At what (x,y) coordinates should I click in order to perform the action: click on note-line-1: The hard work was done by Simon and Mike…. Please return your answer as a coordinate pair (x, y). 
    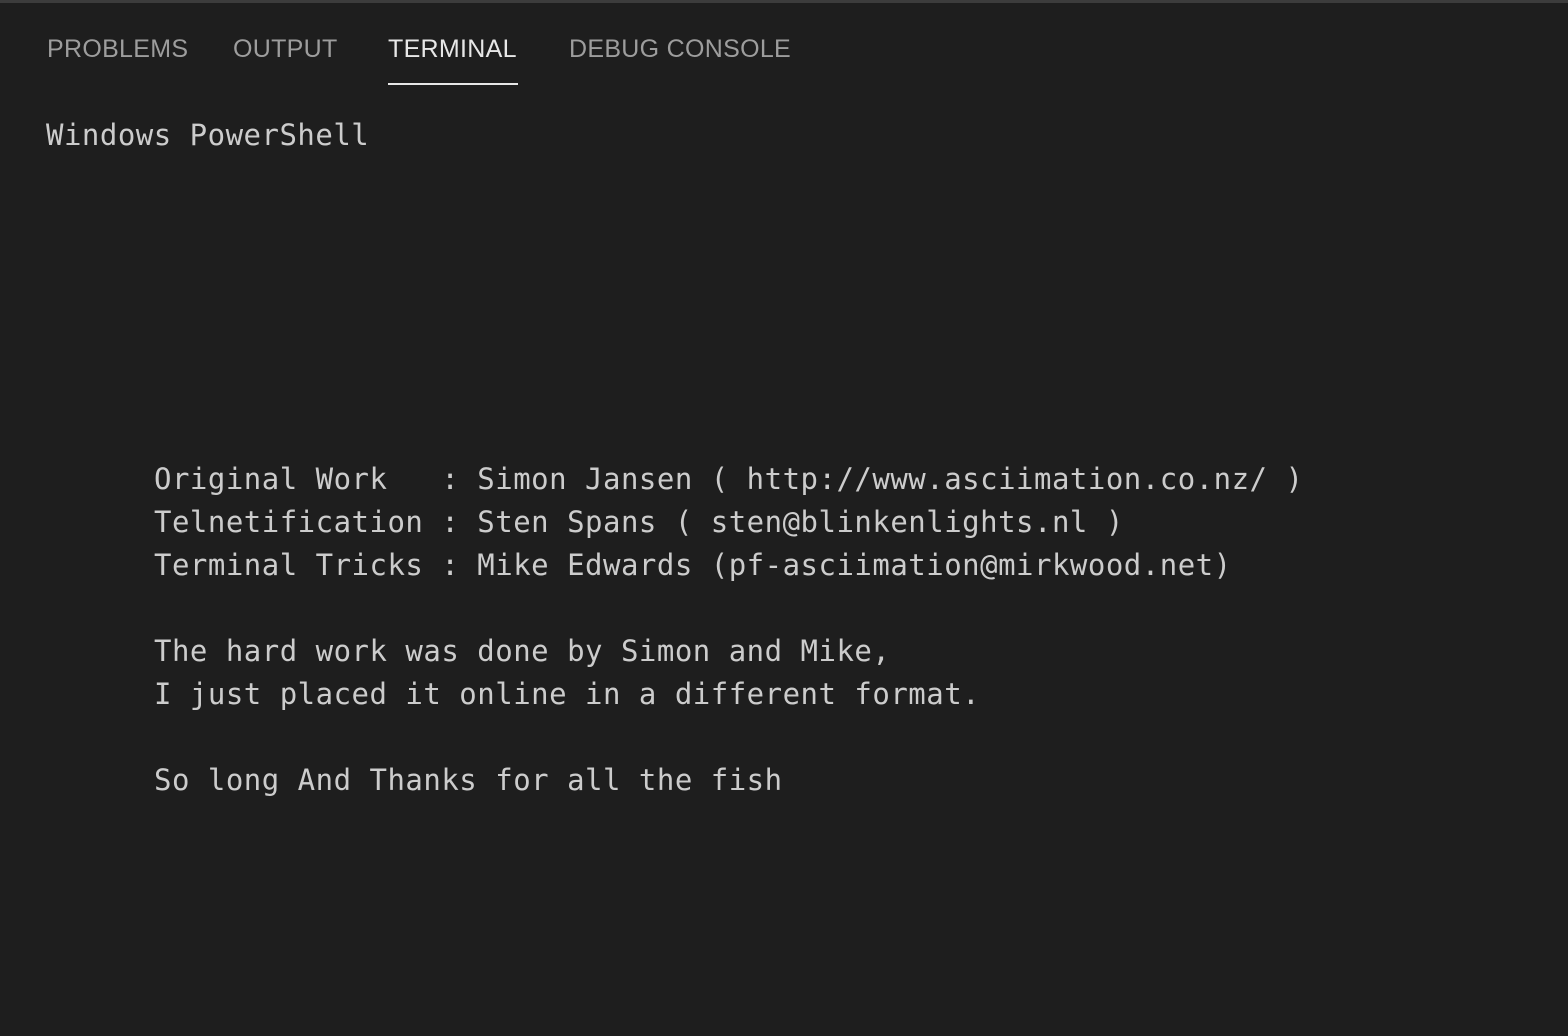
    Looking at the image, I should click on (522, 651).